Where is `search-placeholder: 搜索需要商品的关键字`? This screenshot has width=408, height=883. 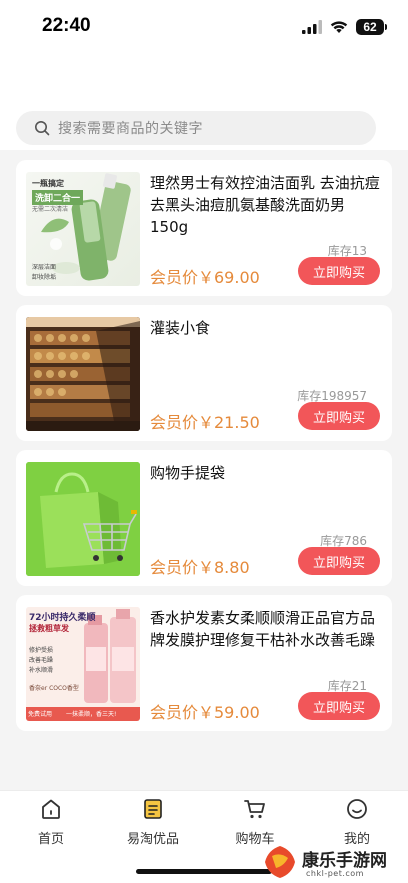 search-placeholder: 搜索需要商品的关键字 is located at coordinates (130, 128).